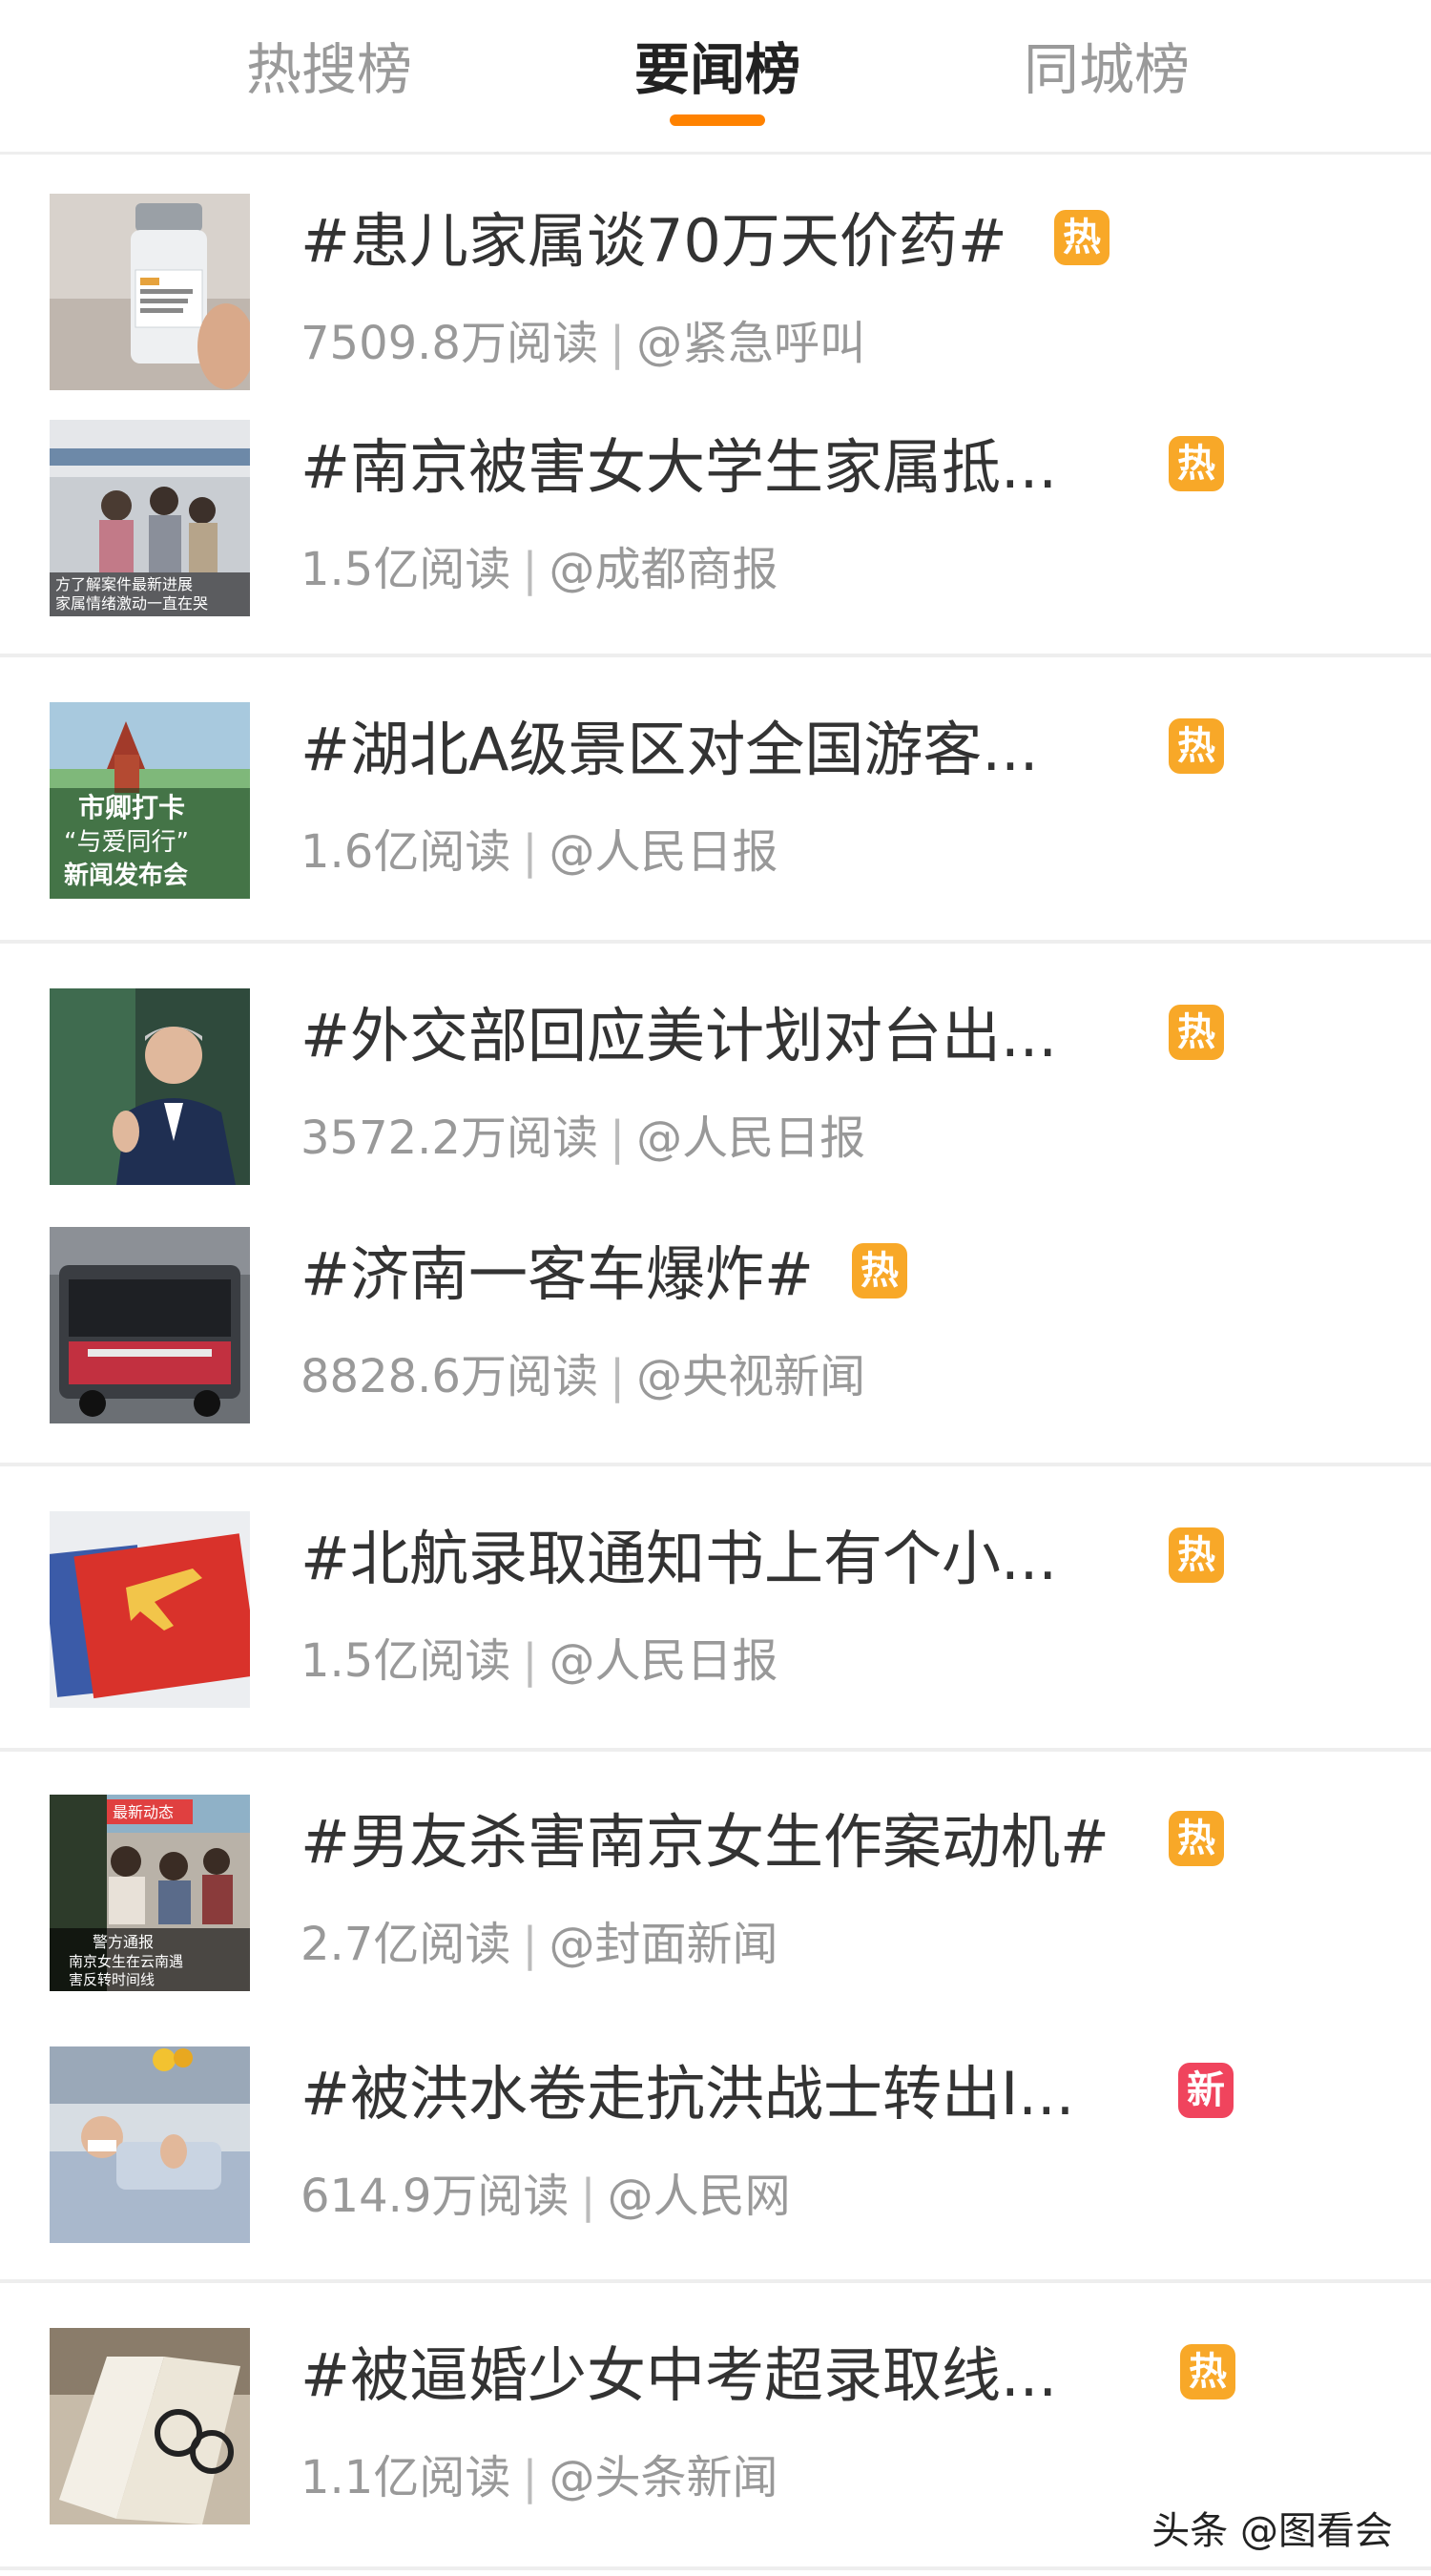 The width and height of the screenshot is (1431, 2576). Describe the element at coordinates (750, 1376) in the screenshot. I see `source-account: @央视新闻` at that location.